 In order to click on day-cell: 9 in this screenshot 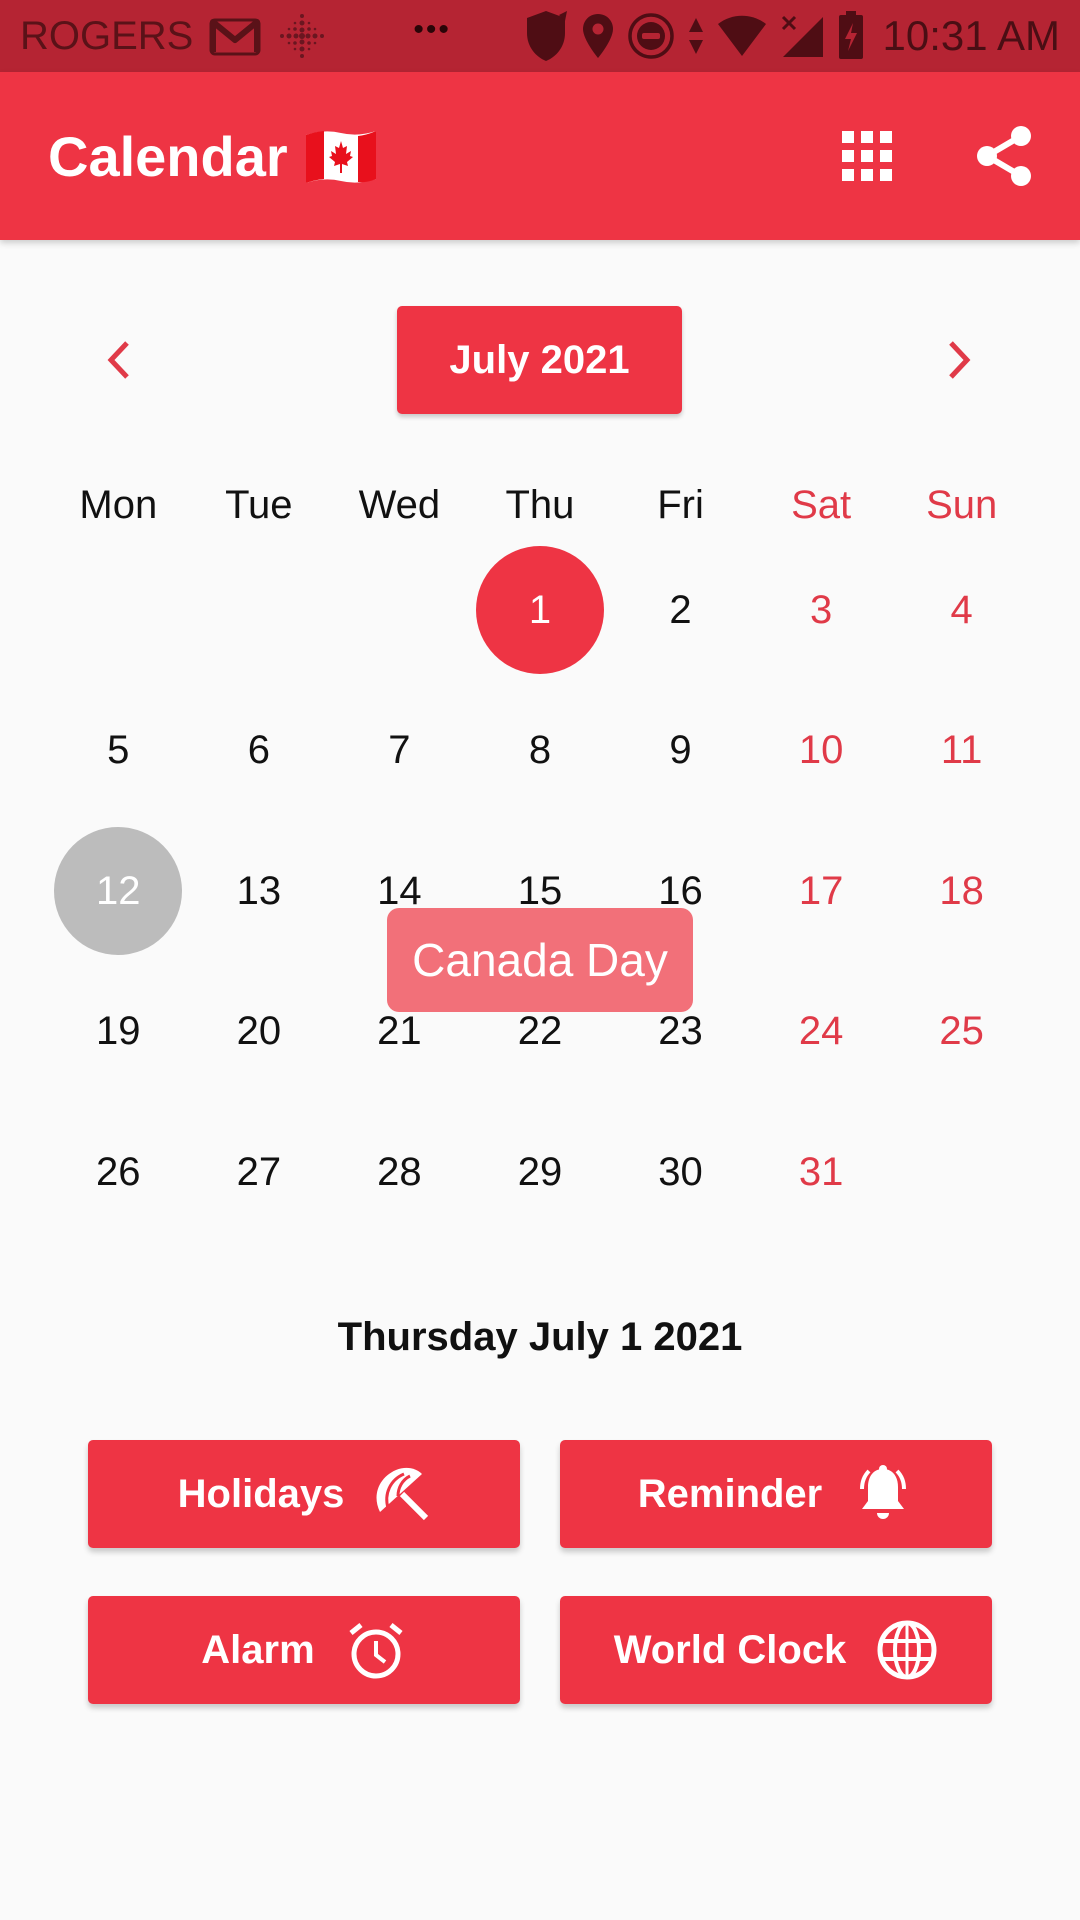, I will do `click(680, 751)`.